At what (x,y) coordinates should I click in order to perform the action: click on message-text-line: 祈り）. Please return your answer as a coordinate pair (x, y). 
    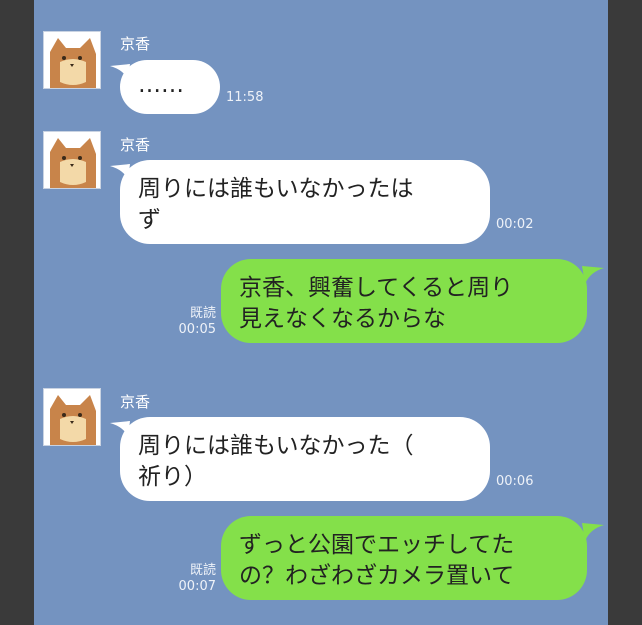
    Looking at the image, I should click on (172, 477).